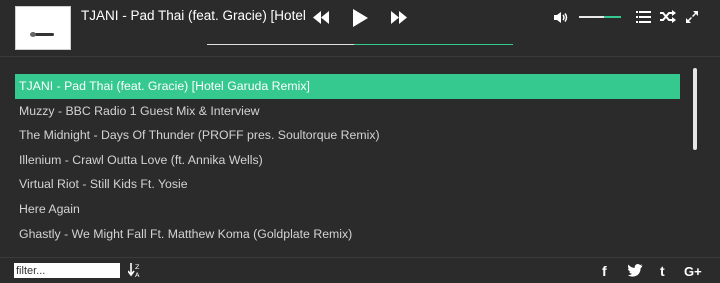 The width and height of the screenshot is (720, 283). I want to click on list-icon, so click(643, 17).